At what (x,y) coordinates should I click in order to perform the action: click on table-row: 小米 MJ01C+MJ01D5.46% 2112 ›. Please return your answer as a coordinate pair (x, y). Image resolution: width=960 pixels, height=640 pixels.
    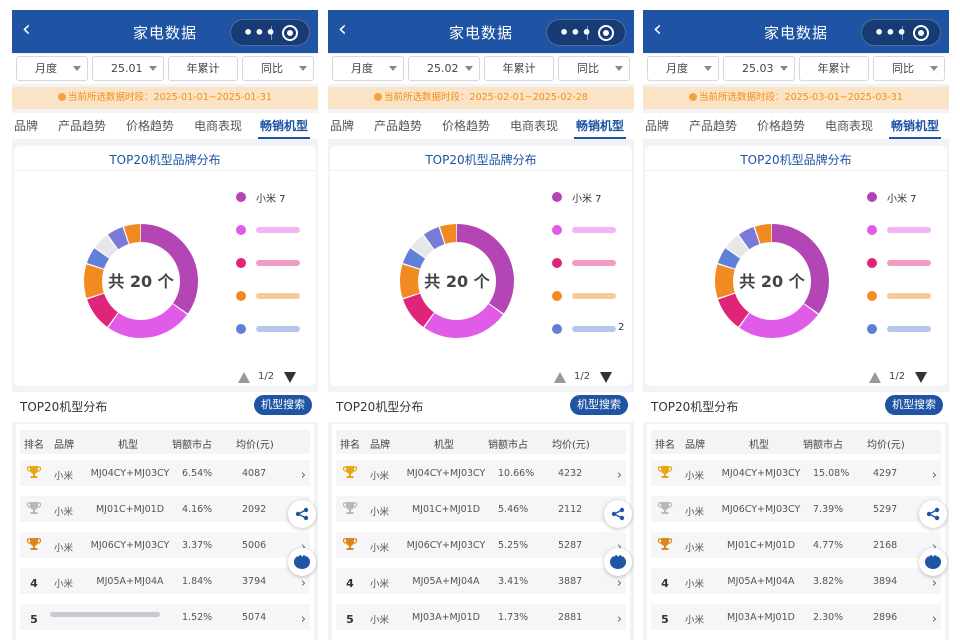
    Looking at the image, I should click on (481, 509).